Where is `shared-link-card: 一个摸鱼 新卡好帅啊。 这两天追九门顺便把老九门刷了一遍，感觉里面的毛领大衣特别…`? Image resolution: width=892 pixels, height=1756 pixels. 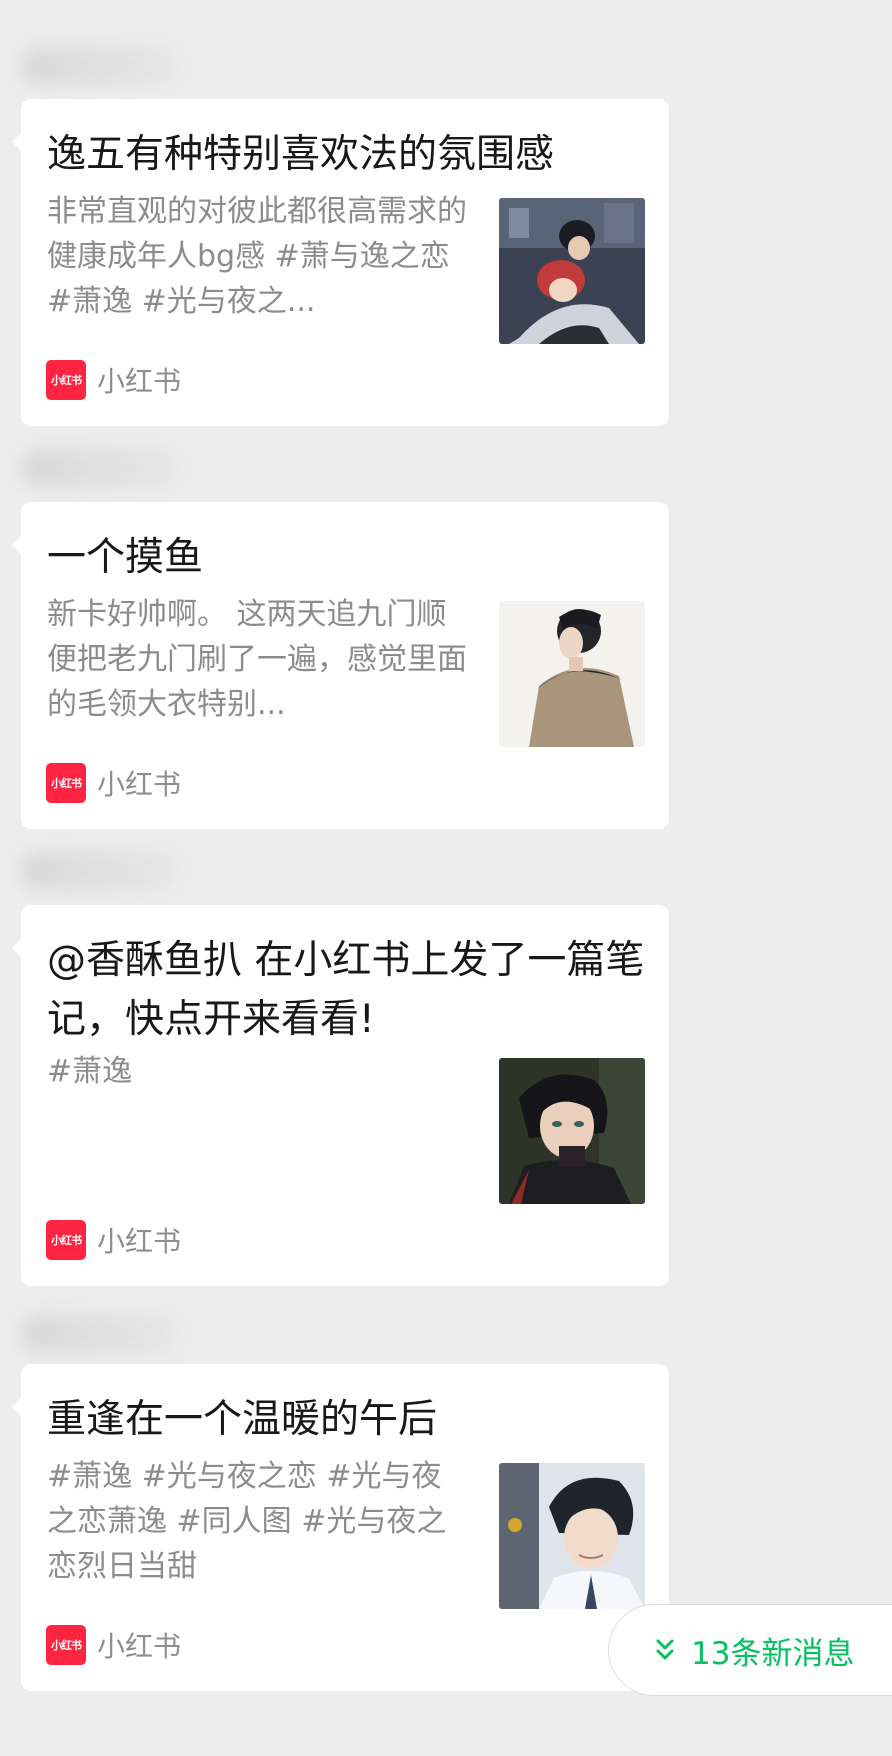
shared-link-card: 一个摸鱼 新卡好帅啊。 这两天追九门顺便把老九门刷了一遍，感觉里面的毛领大衣特别… is located at coordinates (340, 665).